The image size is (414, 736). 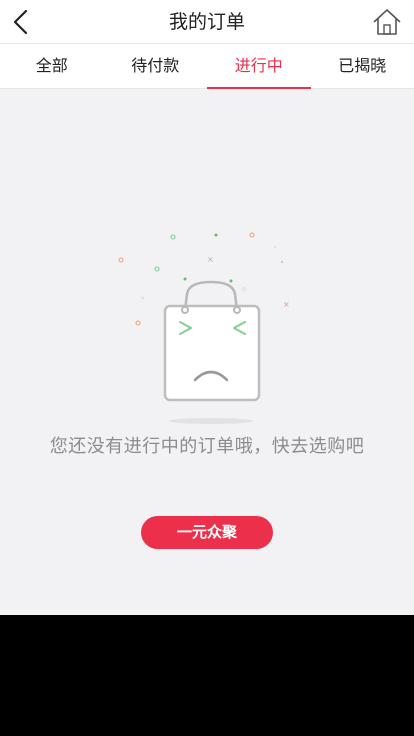 I want to click on tab-label: 已揭晓, so click(x=362, y=65).